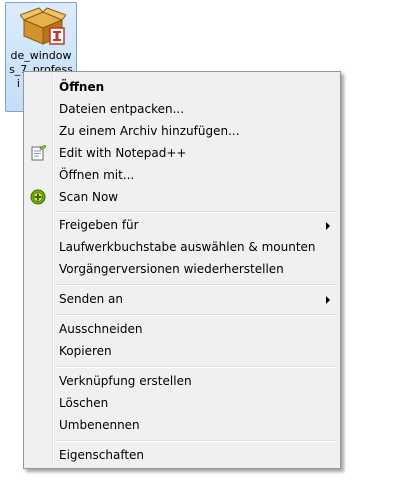  I want to click on menu-item-scan-now: Scan Now, so click(182, 197).